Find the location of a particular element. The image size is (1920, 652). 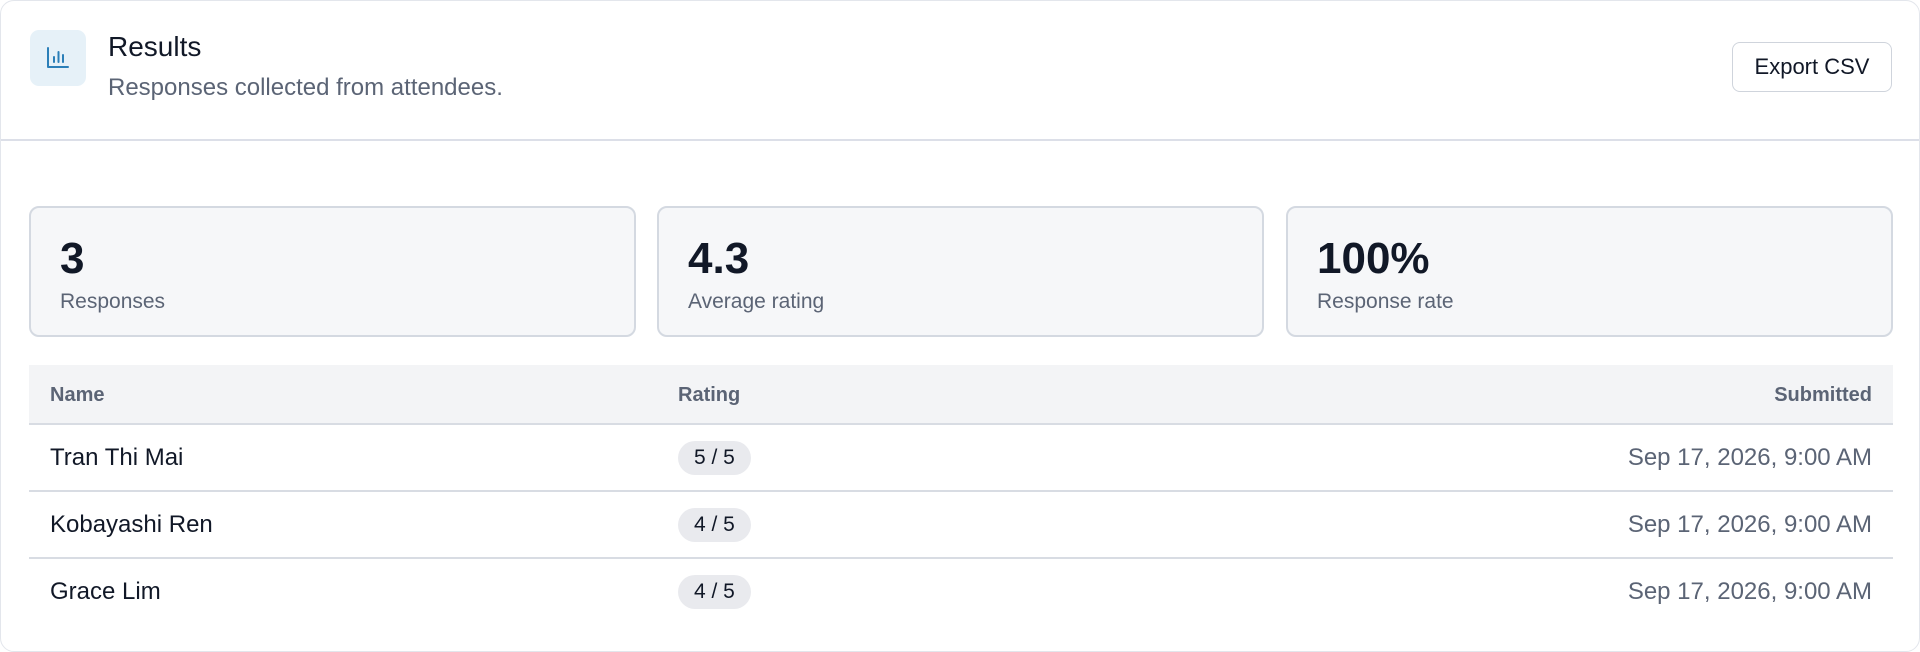

rating-badge: 5 / 5 is located at coordinates (714, 458).